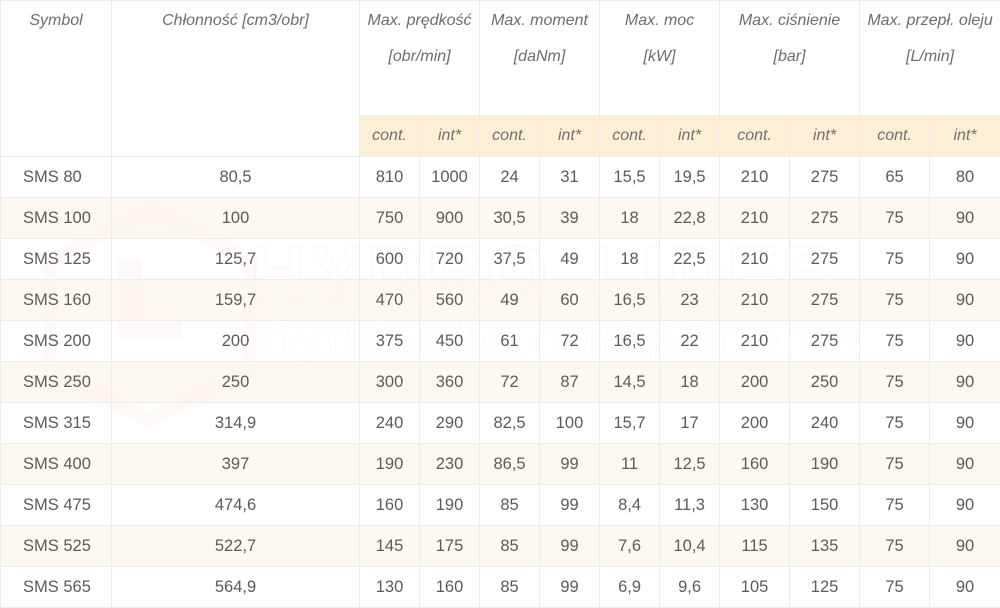 The image size is (1000, 608). I want to click on cell-speed-cont: 240, so click(390, 423).